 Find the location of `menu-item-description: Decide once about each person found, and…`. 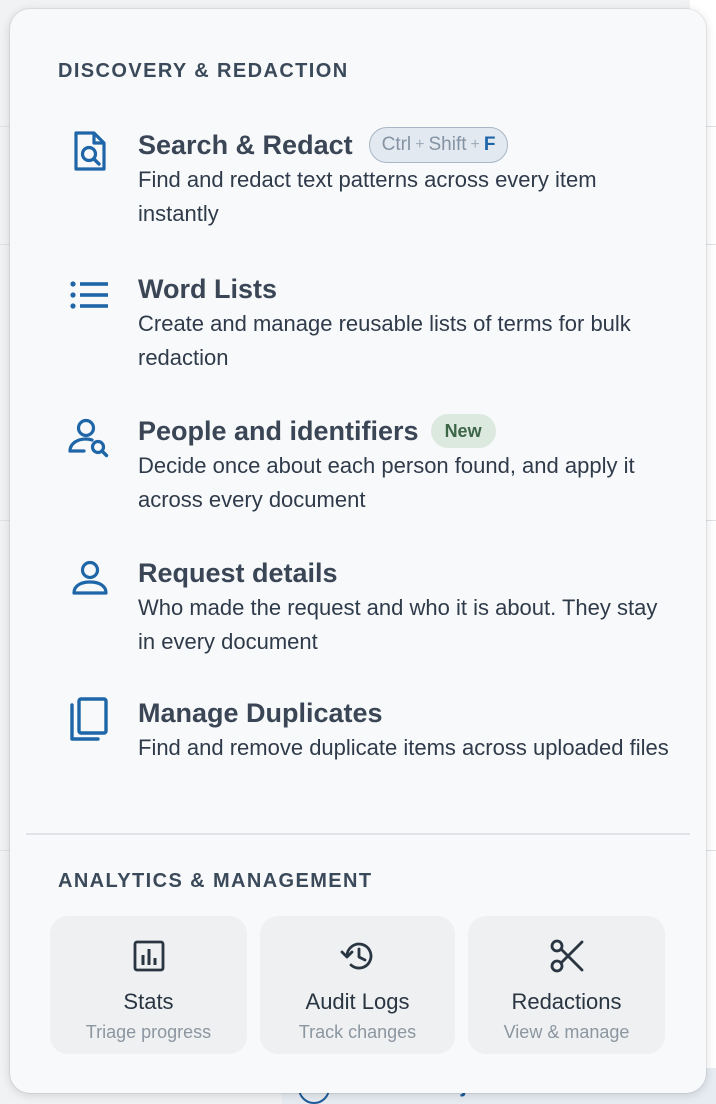

menu-item-description: Decide once about each person found, and… is located at coordinates (386, 482).